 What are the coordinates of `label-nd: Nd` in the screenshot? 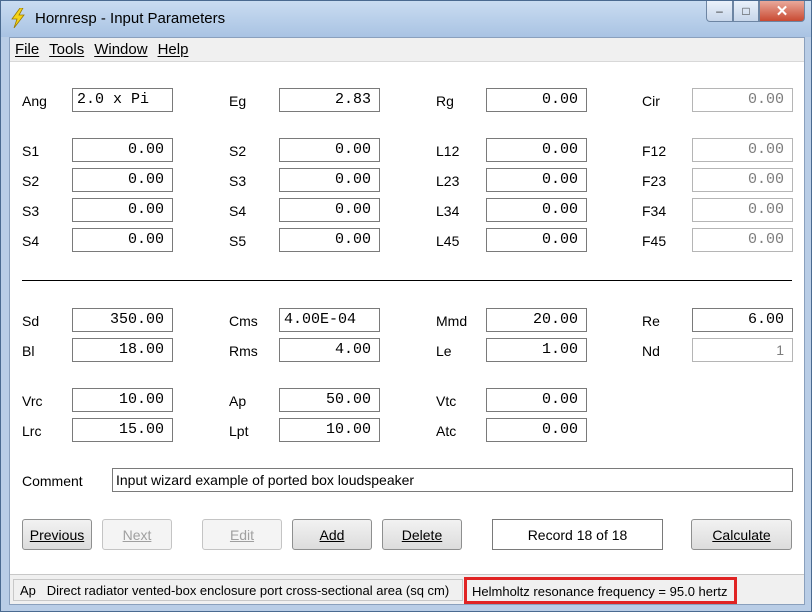 It's located at (651, 351).